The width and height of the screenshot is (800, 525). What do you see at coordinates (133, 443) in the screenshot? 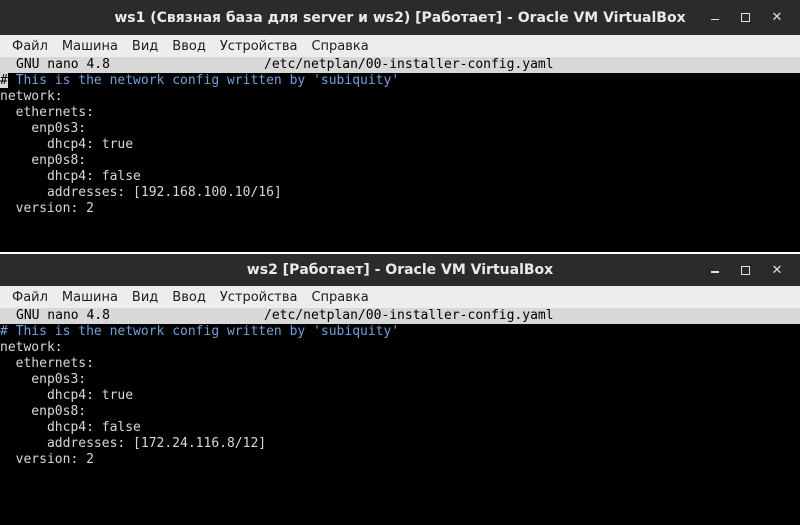
I see `config-line: addresses: [172.24.116.8/12]` at bounding box center [133, 443].